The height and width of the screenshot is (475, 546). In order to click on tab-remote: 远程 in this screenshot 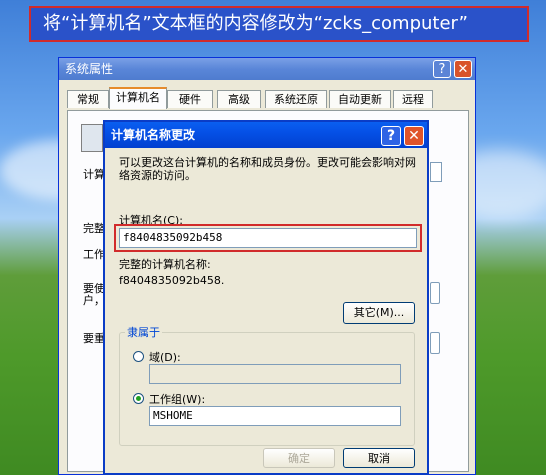, I will do `click(413, 99)`.